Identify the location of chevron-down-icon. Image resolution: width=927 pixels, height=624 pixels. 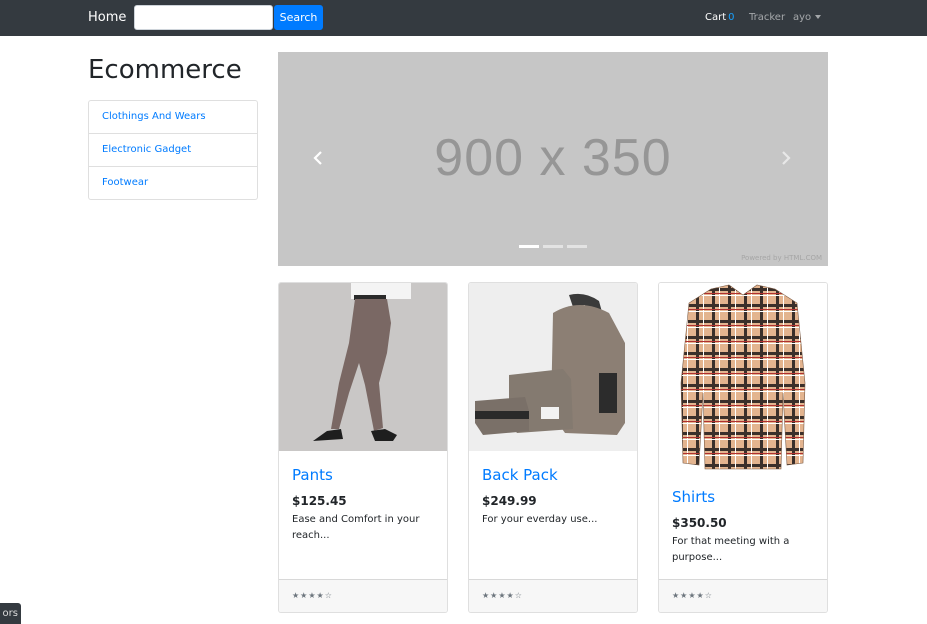
(818, 17).